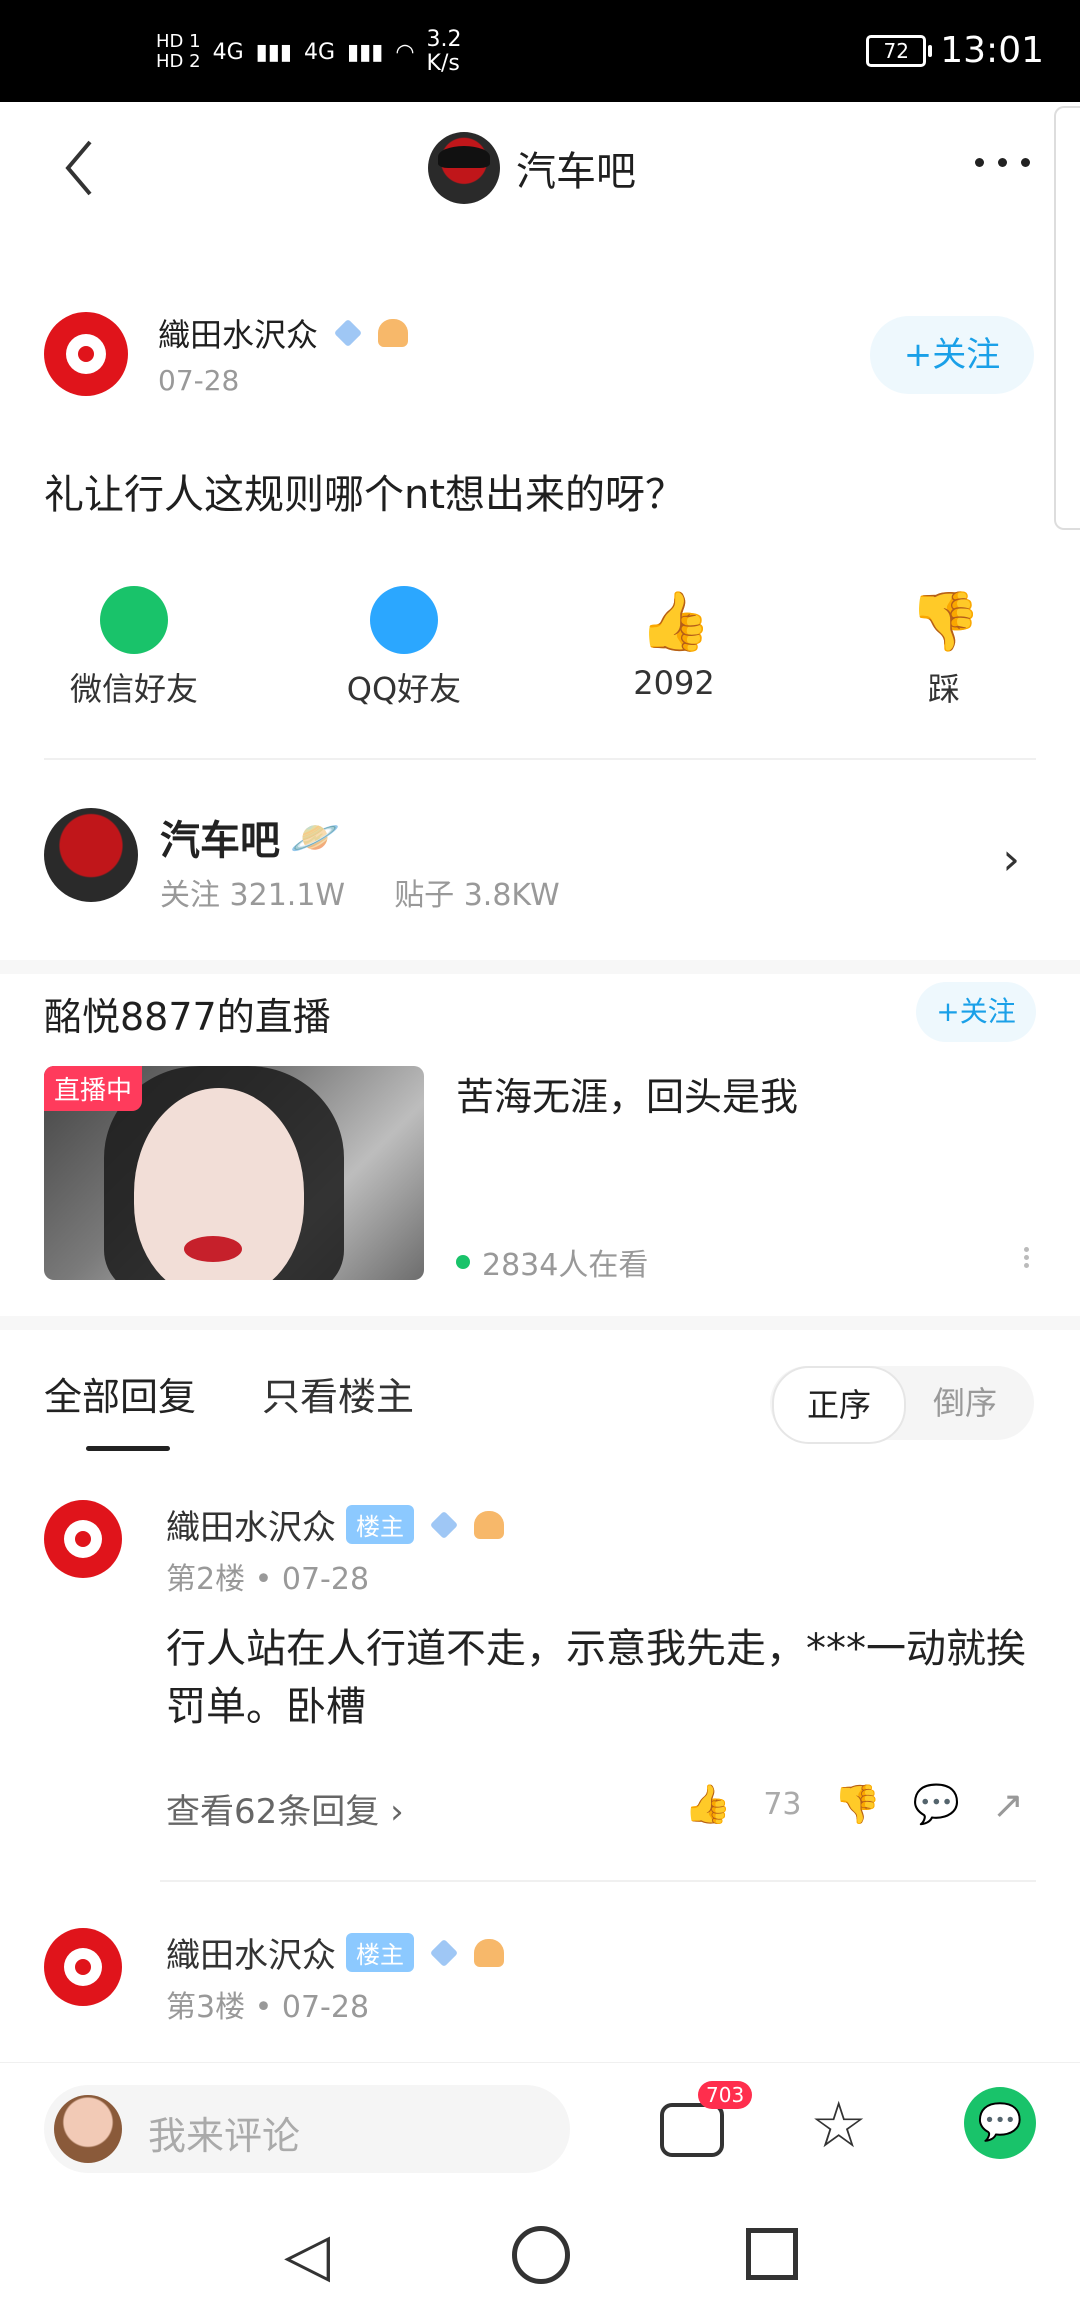 The width and height of the screenshot is (1080, 2310). What do you see at coordinates (307, 2129) in the screenshot?
I see `comment-input: 我来评论` at bounding box center [307, 2129].